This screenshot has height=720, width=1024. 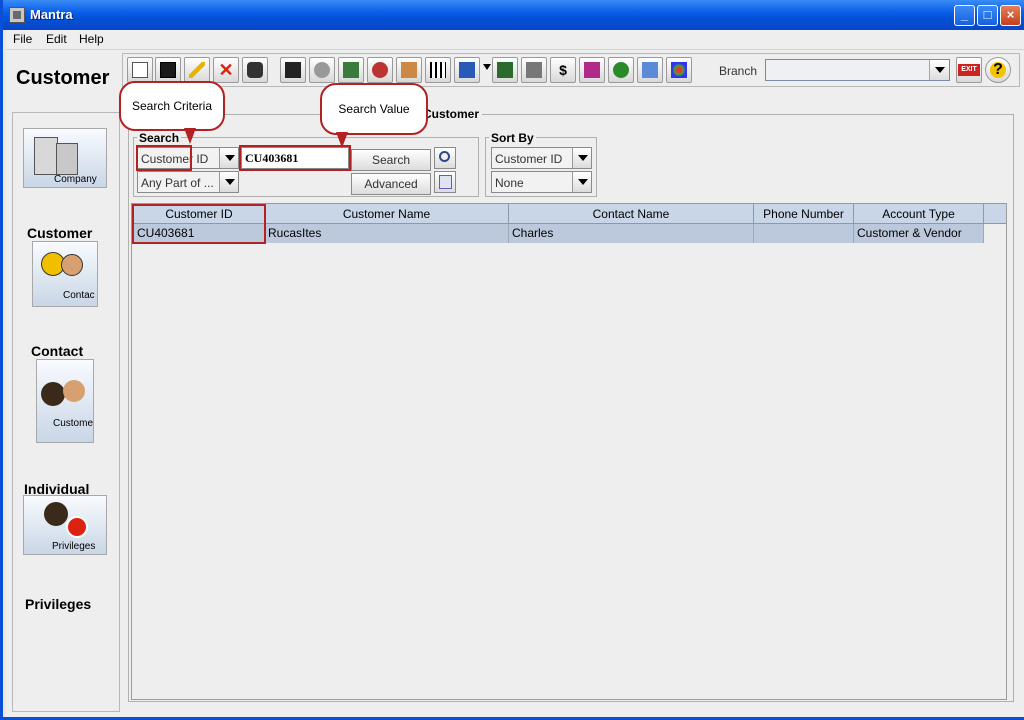 I want to click on report-icon, so click(x=293, y=70).